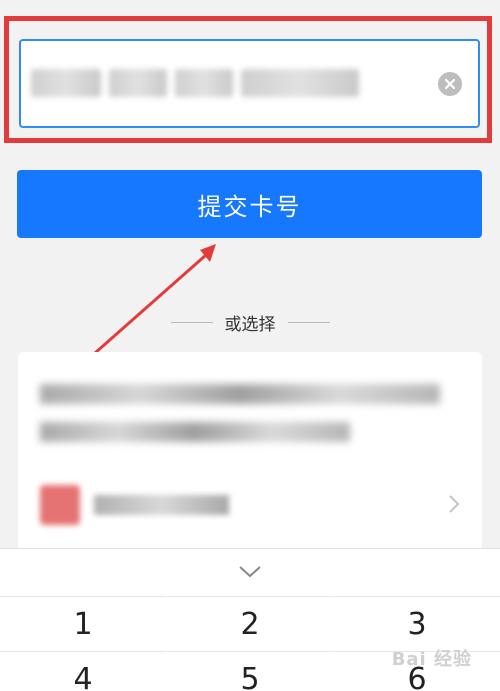  What do you see at coordinates (250, 571) in the screenshot?
I see `chevron-down-icon` at bounding box center [250, 571].